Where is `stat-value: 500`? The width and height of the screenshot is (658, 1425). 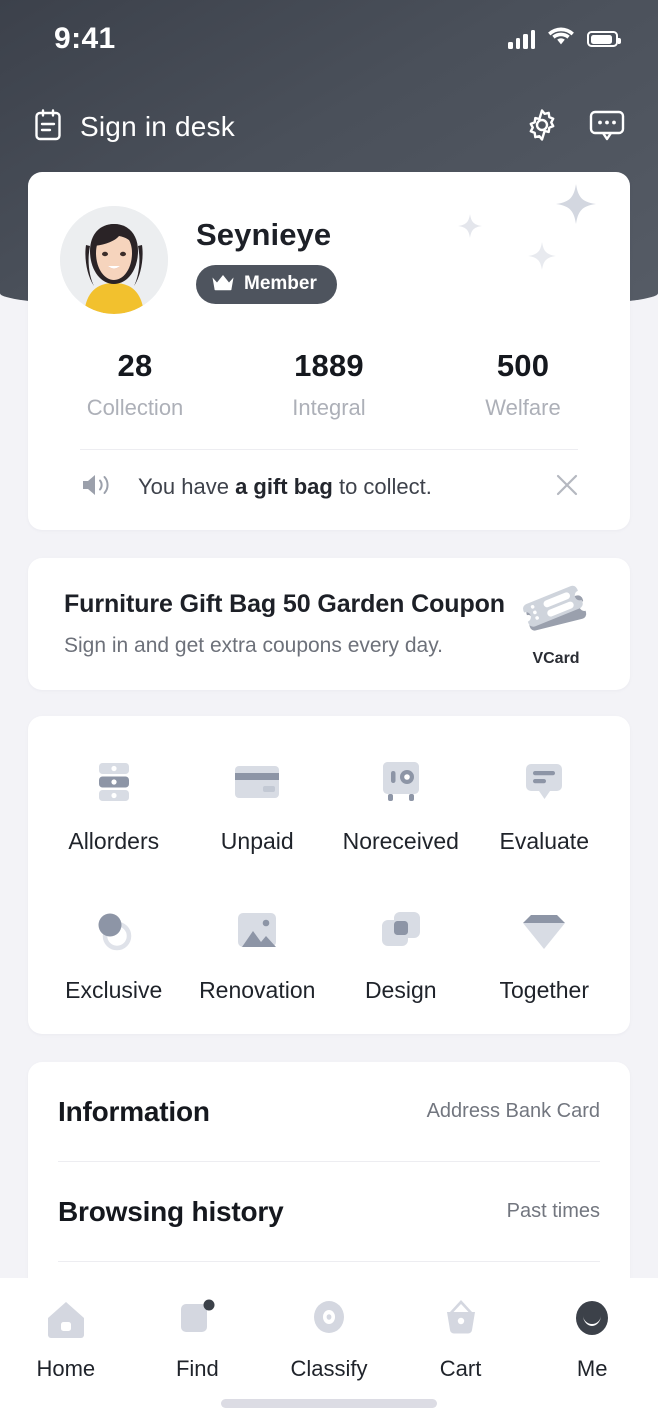
stat-value: 500 is located at coordinates (523, 365).